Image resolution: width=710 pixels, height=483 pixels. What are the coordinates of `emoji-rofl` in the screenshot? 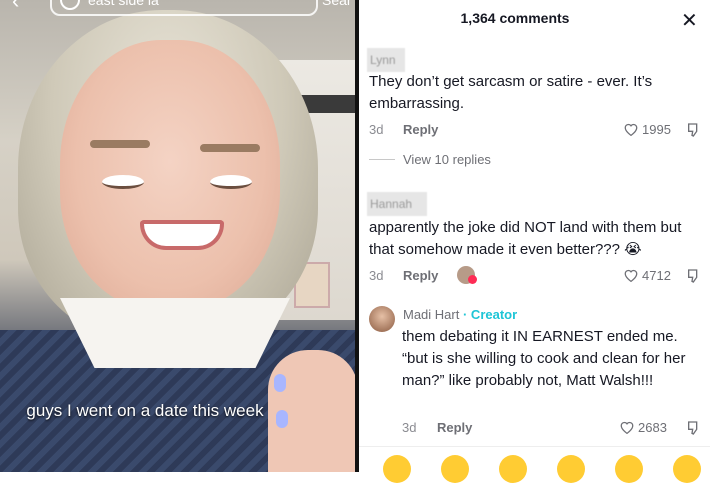 It's located at (687, 469).